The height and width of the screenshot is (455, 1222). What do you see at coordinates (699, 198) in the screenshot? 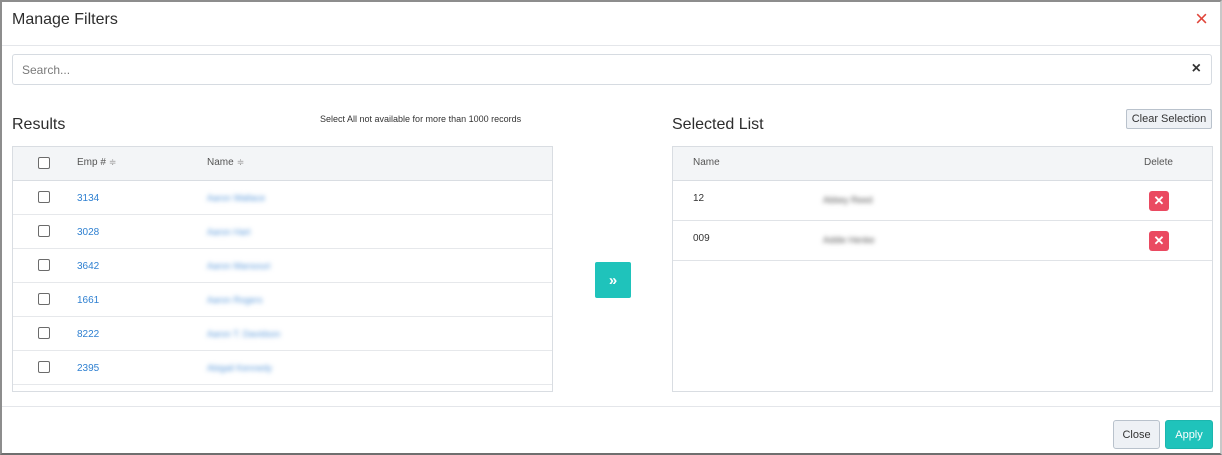
I see `selected-id: 12` at bounding box center [699, 198].